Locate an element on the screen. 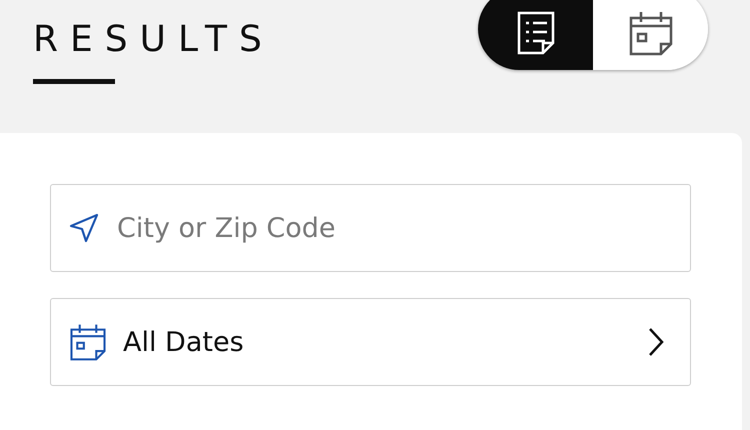 This screenshot has width=750, height=430. calendar-view-button is located at coordinates (650, 35).